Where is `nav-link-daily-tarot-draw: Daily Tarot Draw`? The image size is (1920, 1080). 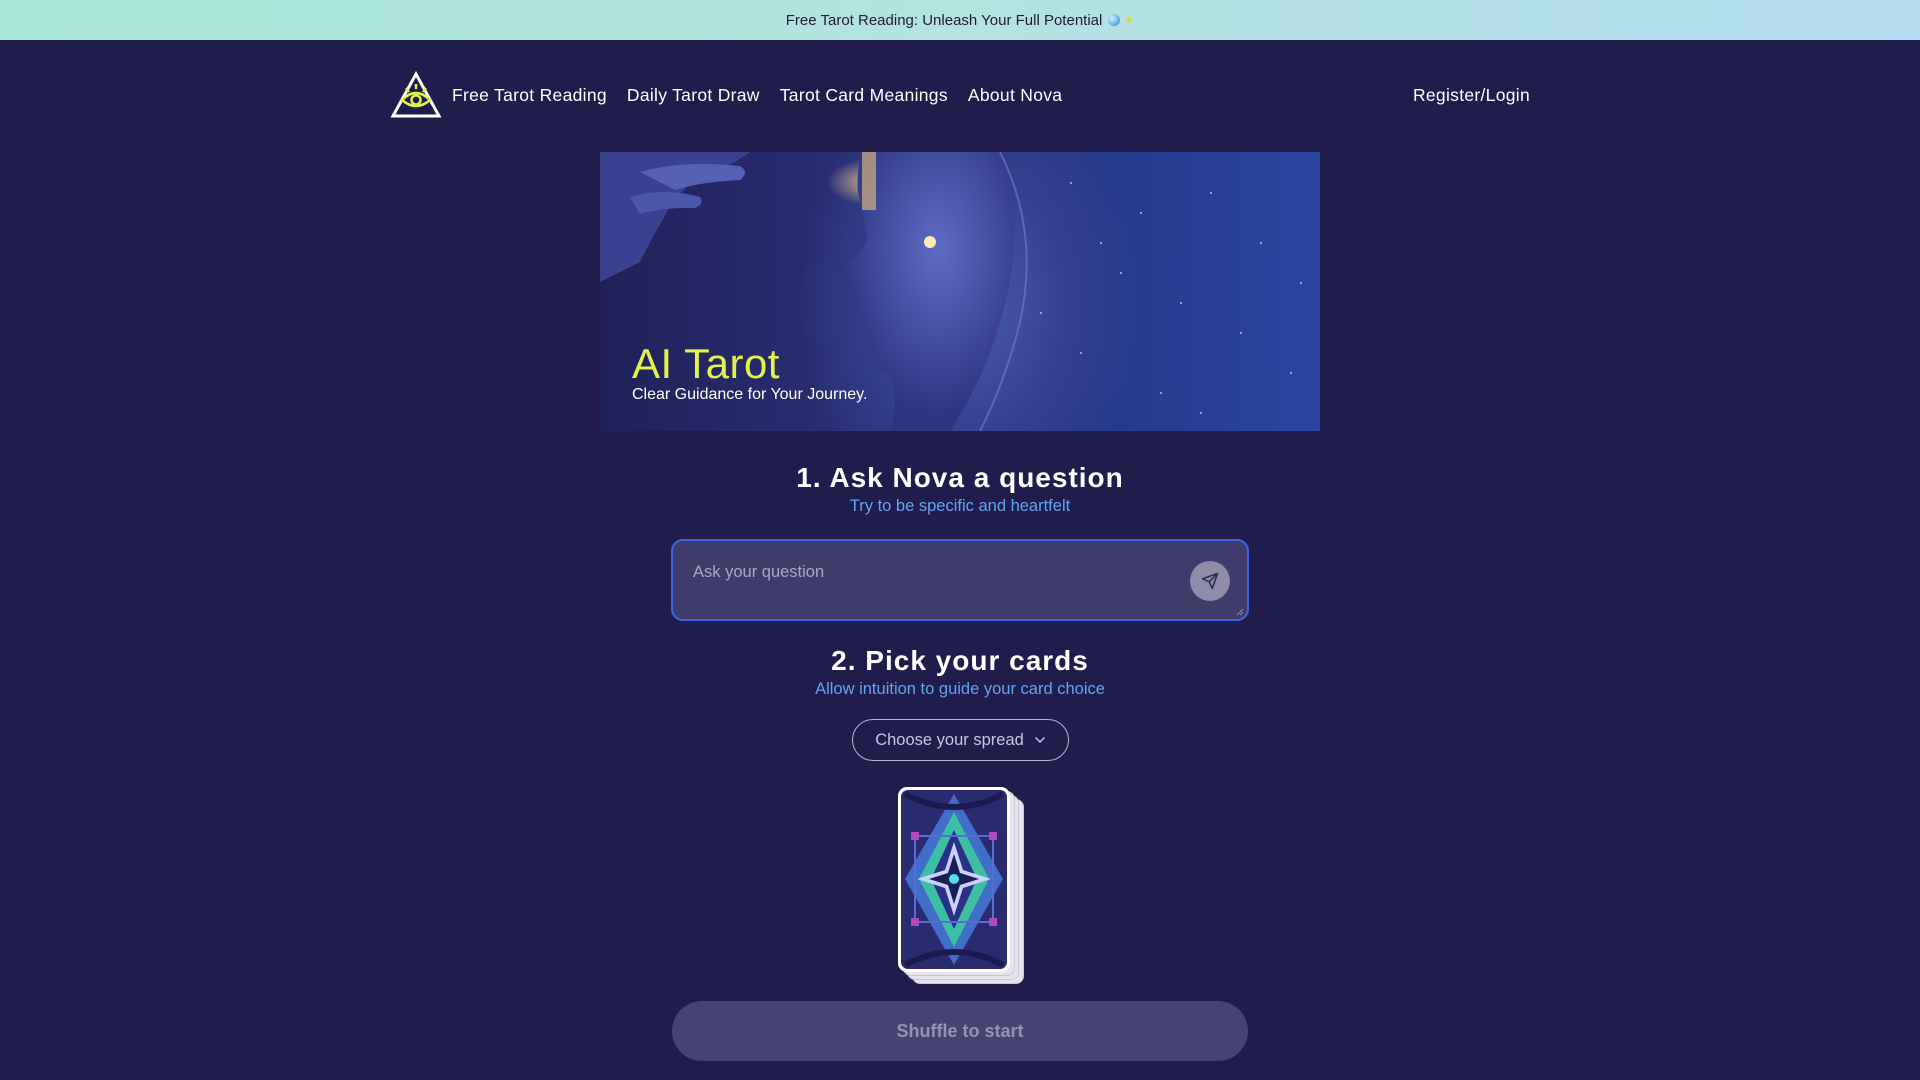
nav-link-daily-tarot-draw: Daily Tarot Draw is located at coordinates (693, 95).